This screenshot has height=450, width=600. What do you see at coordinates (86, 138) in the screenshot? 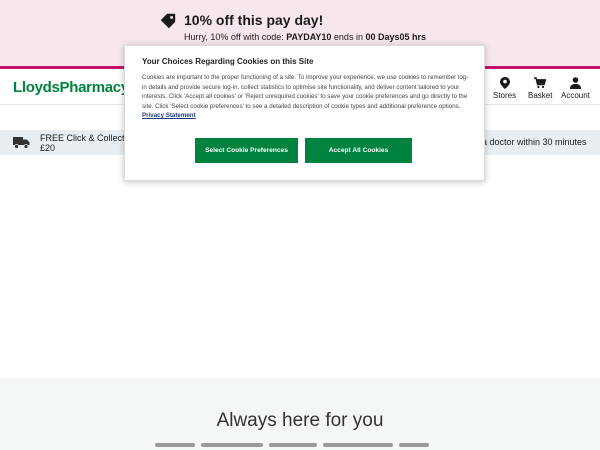
I see `click-collect-line1: FREE Click & Collect o` at bounding box center [86, 138].